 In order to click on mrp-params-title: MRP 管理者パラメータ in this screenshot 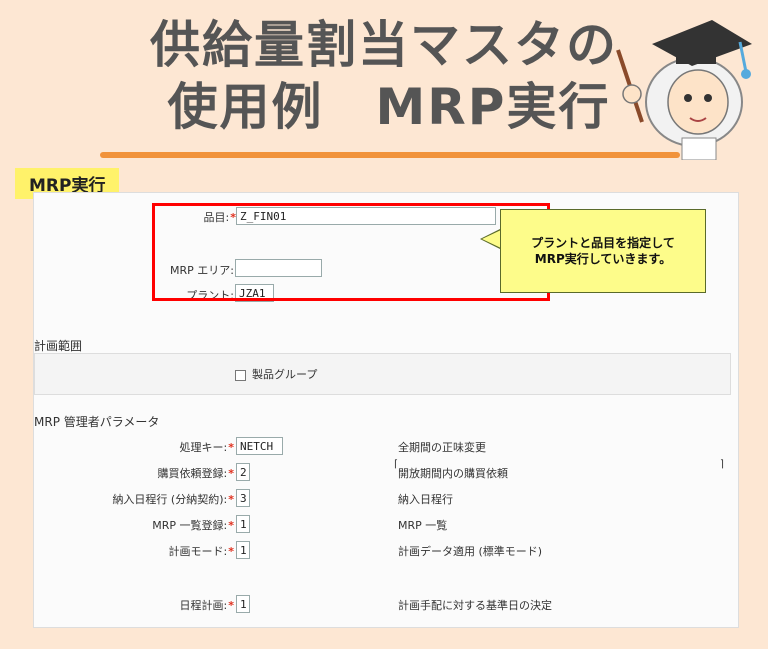, I will do `click(97, 422)`.